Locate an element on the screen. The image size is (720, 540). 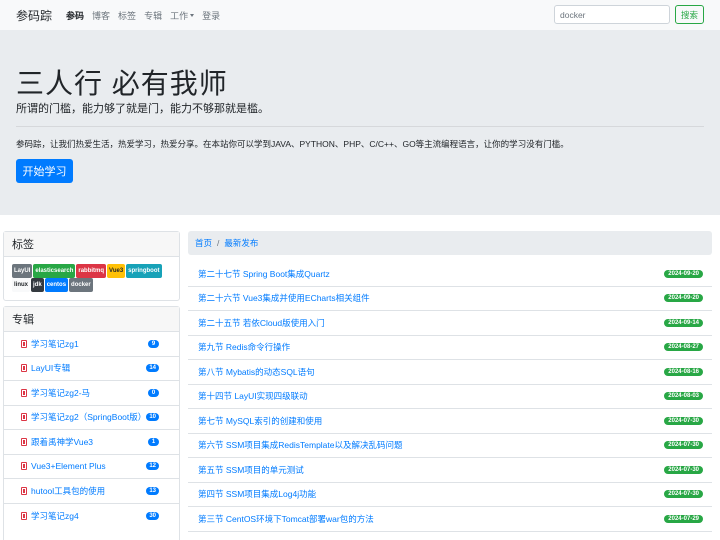
hero-lead: 所谓的门槛，能力够了就是门，能力不够那就是槛。 is located at coordinates (142, 109).